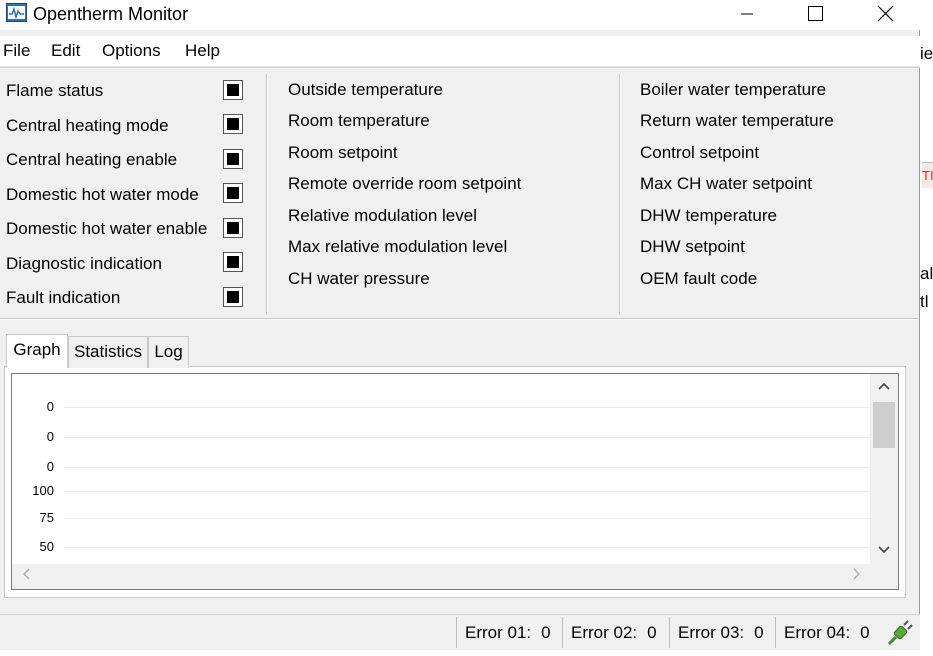 Image resolution: width=933 pixels, height=656 pixels. Describe the element at coordinates (733, 89) in the screenshot. I see `value-label: Boiler water temperature` at that location.